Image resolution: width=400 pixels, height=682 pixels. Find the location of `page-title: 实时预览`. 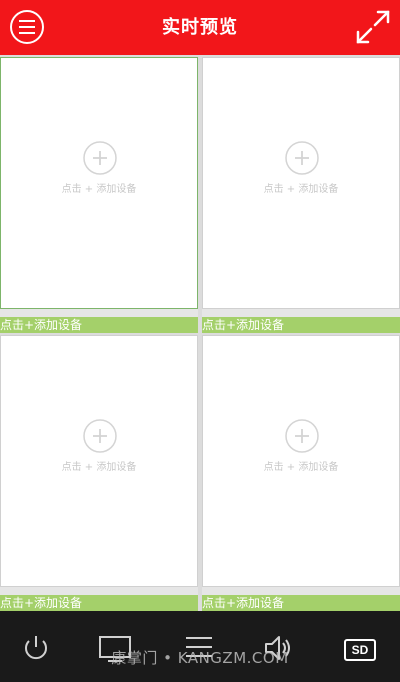

page-title: 实时预览 is located at coordinates (200, 27).